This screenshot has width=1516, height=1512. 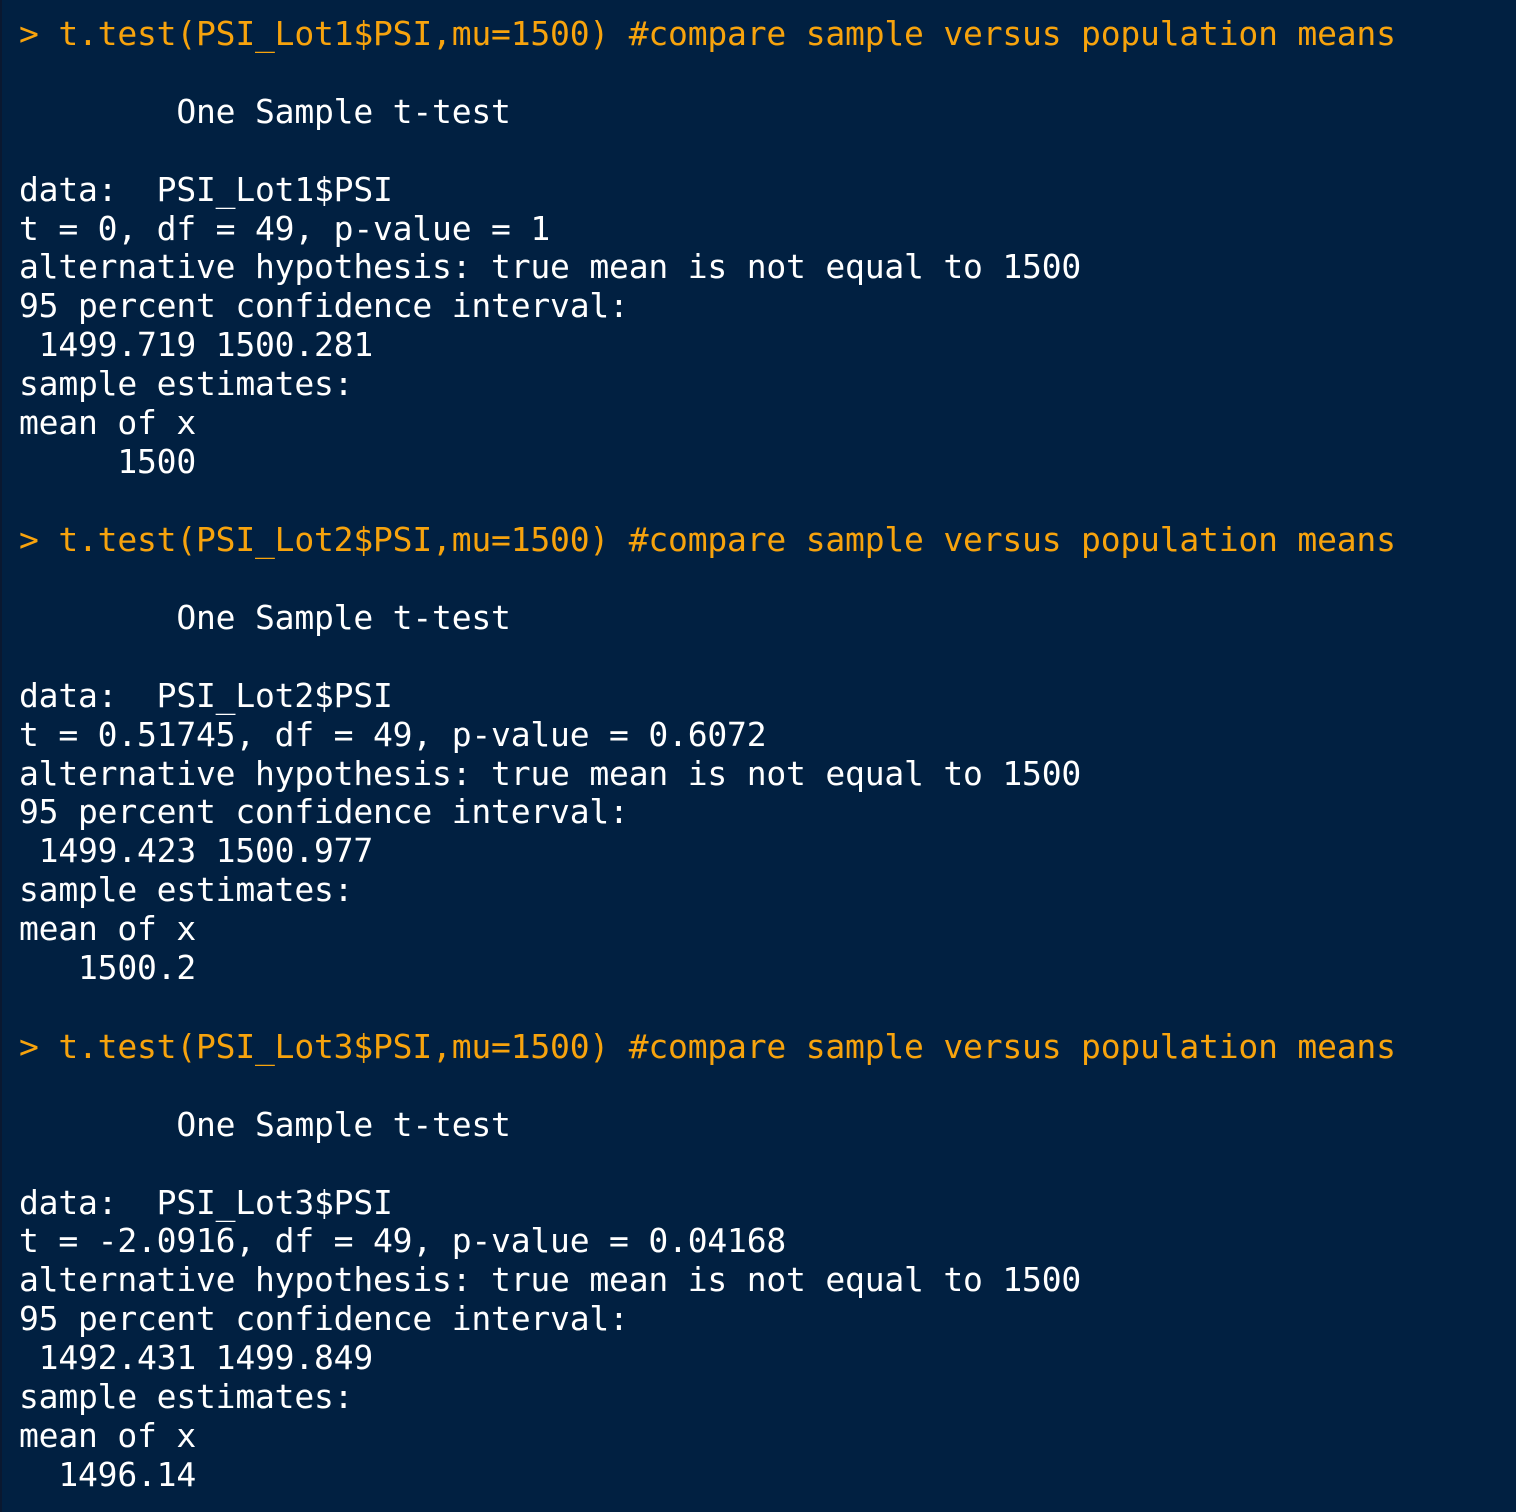 I want to click on data-line: data: PSI_Lot3$PSI, so click(x=206, y=1202).